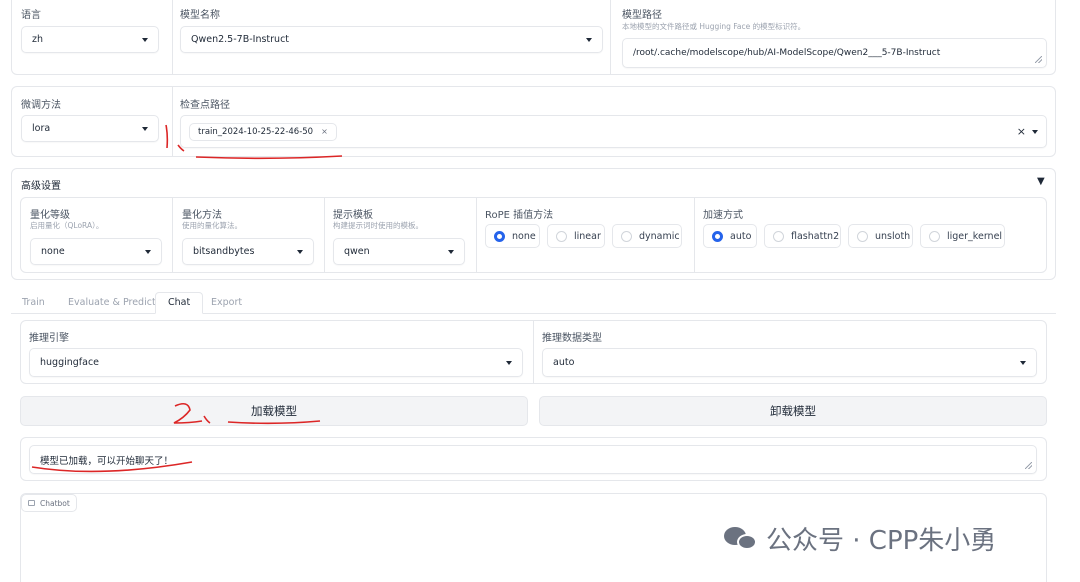  I want to click on accel-option-label: liger_kernel, so click(975, 236).